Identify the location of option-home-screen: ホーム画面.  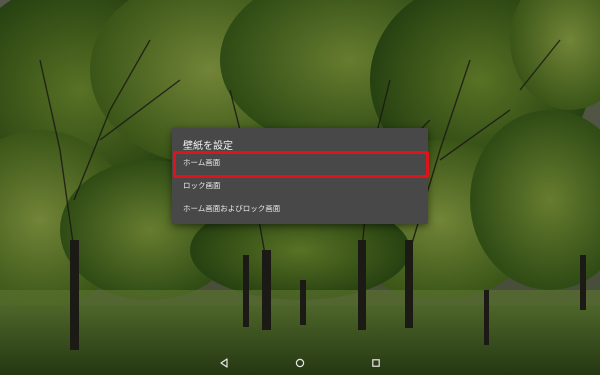
(300, 163).